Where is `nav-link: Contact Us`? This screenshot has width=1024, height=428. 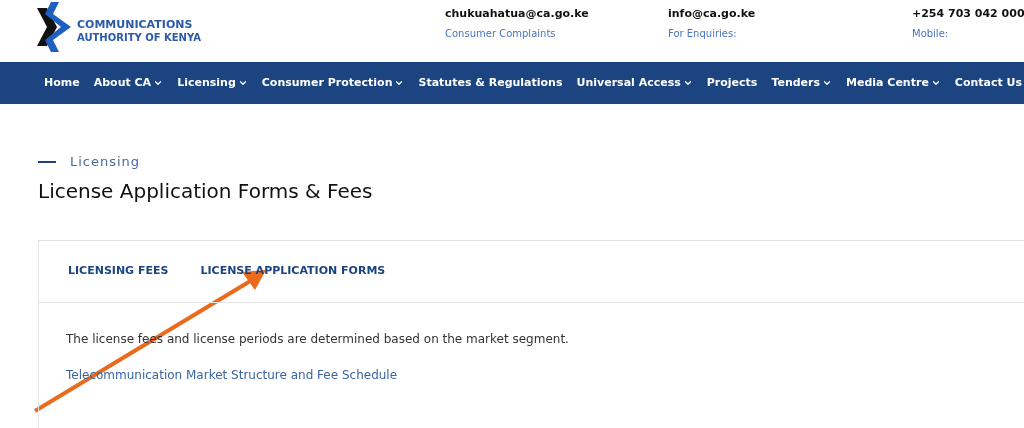 nav-link: Contact Us is located at coordinates (988, 83).